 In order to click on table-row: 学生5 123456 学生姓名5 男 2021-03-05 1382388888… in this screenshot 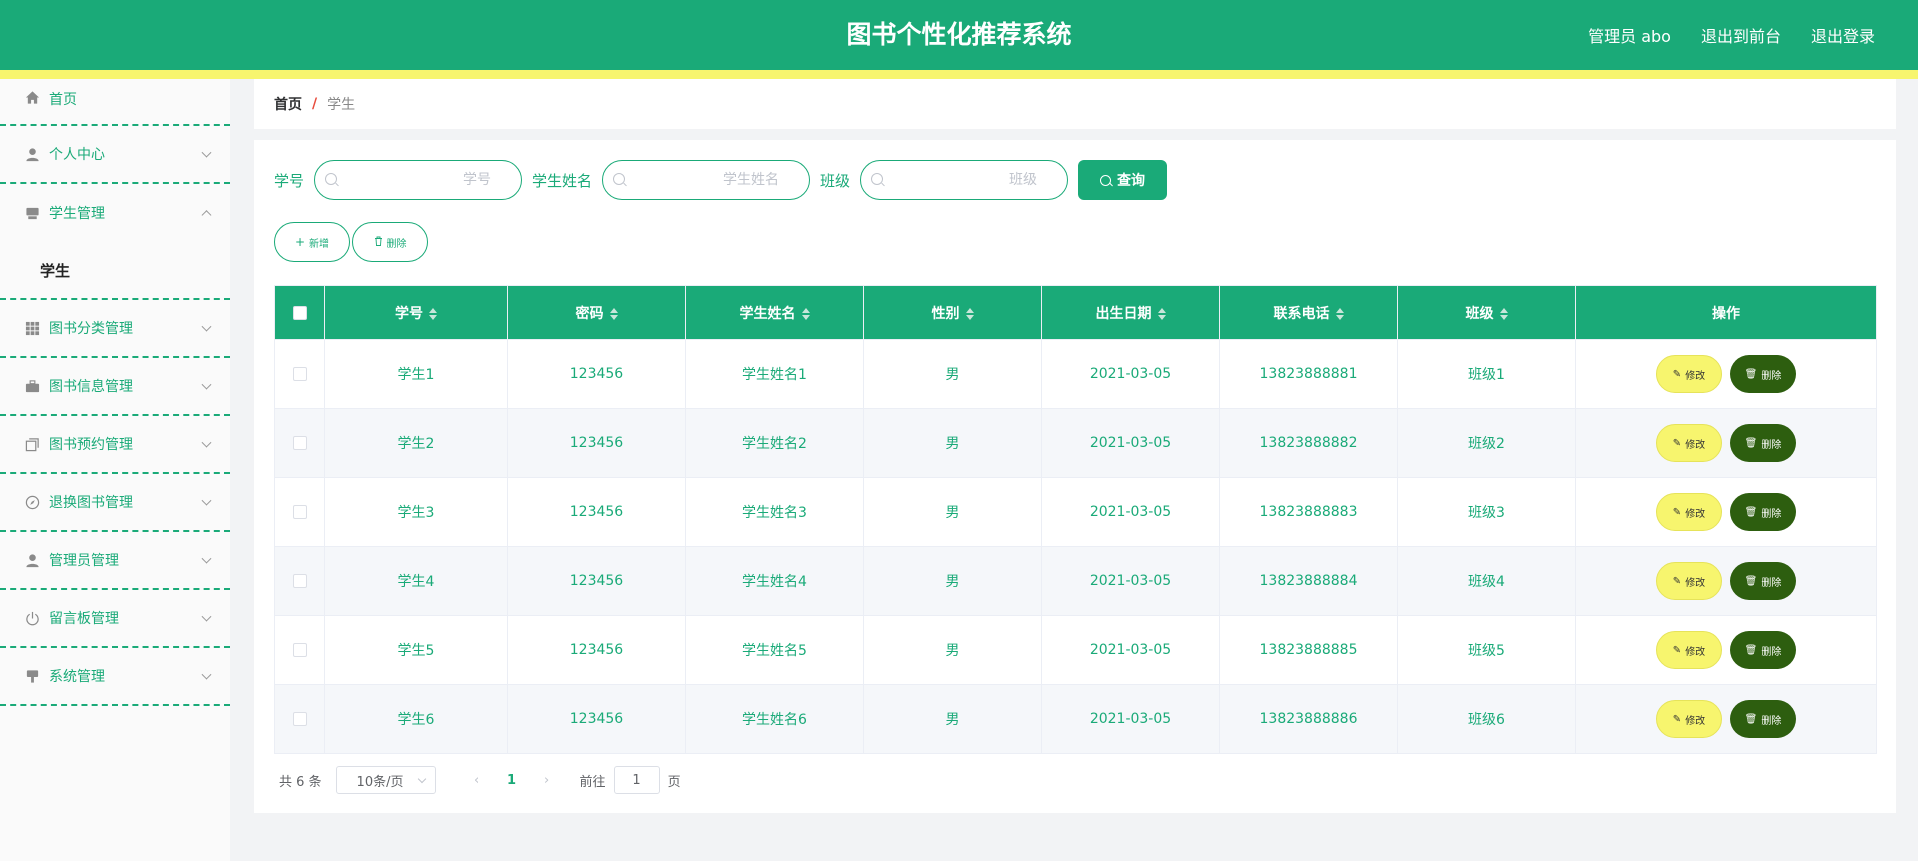, I will do `click(1075, 650)`.